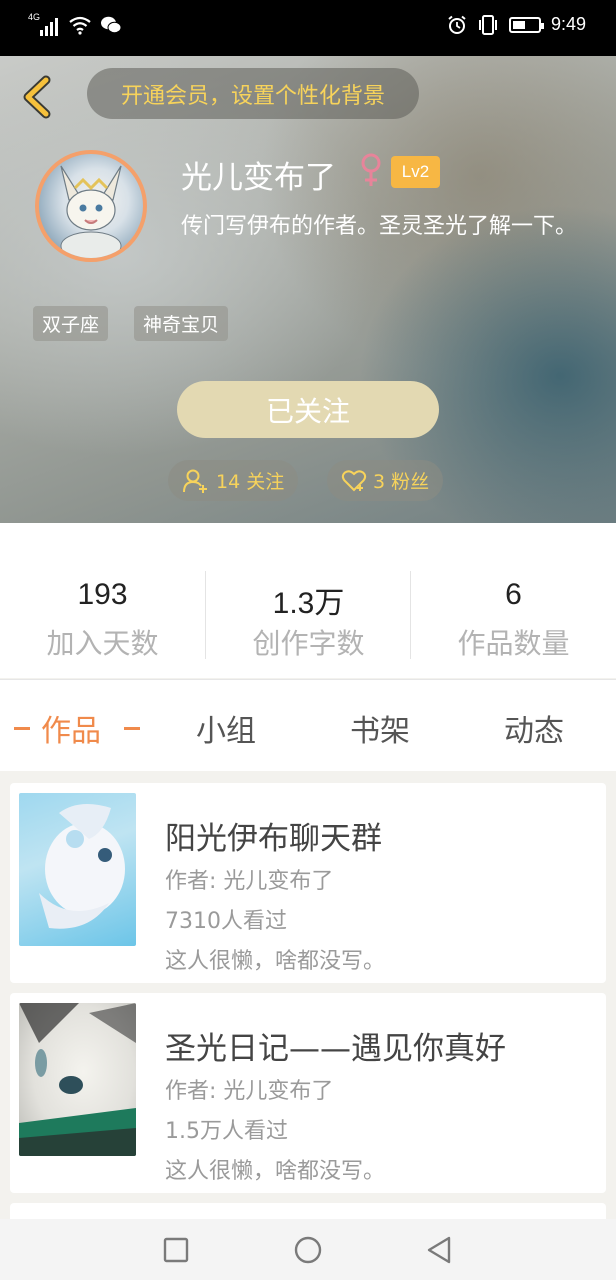 This screenshot has height=1280, width=616. What do you see at coordinates (568, 24) in the screenshot?
I see `clock: 9:49` at bounding box center [568, 24].